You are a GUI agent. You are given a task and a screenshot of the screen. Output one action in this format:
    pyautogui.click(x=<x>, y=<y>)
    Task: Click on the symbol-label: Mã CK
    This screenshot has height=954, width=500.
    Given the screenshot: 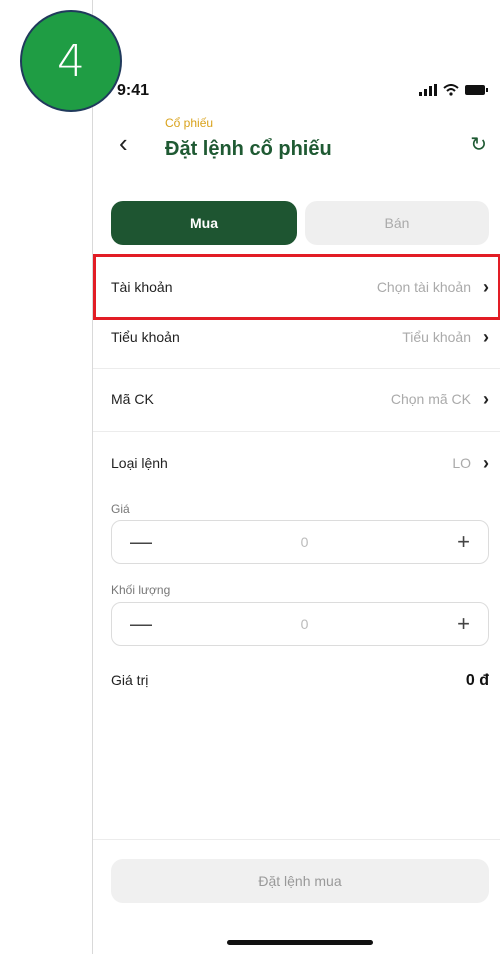 What is the action you would take?
    pyautogui.click(x=132, y=399)
    